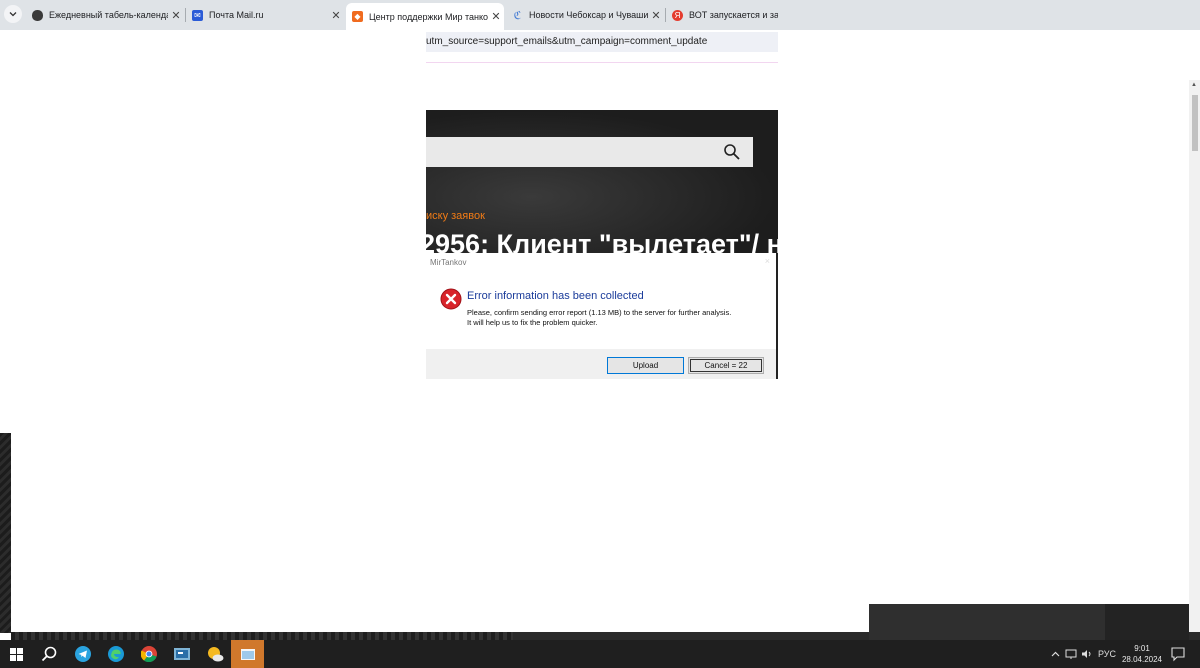  I want to click on dialog-app-name: MirTankov, so click(448, 262).